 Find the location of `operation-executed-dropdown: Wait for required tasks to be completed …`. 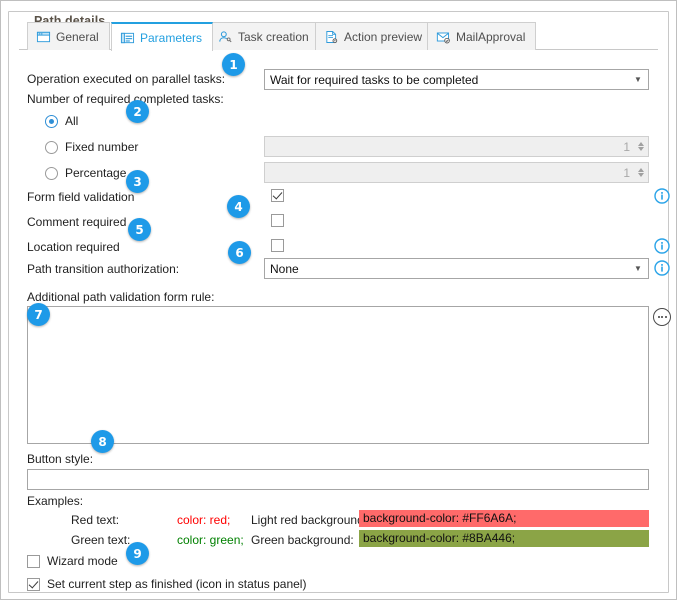

operation-executed-dropdown: Wait for required tasks to be completed … is located at coordinates (456, 79).